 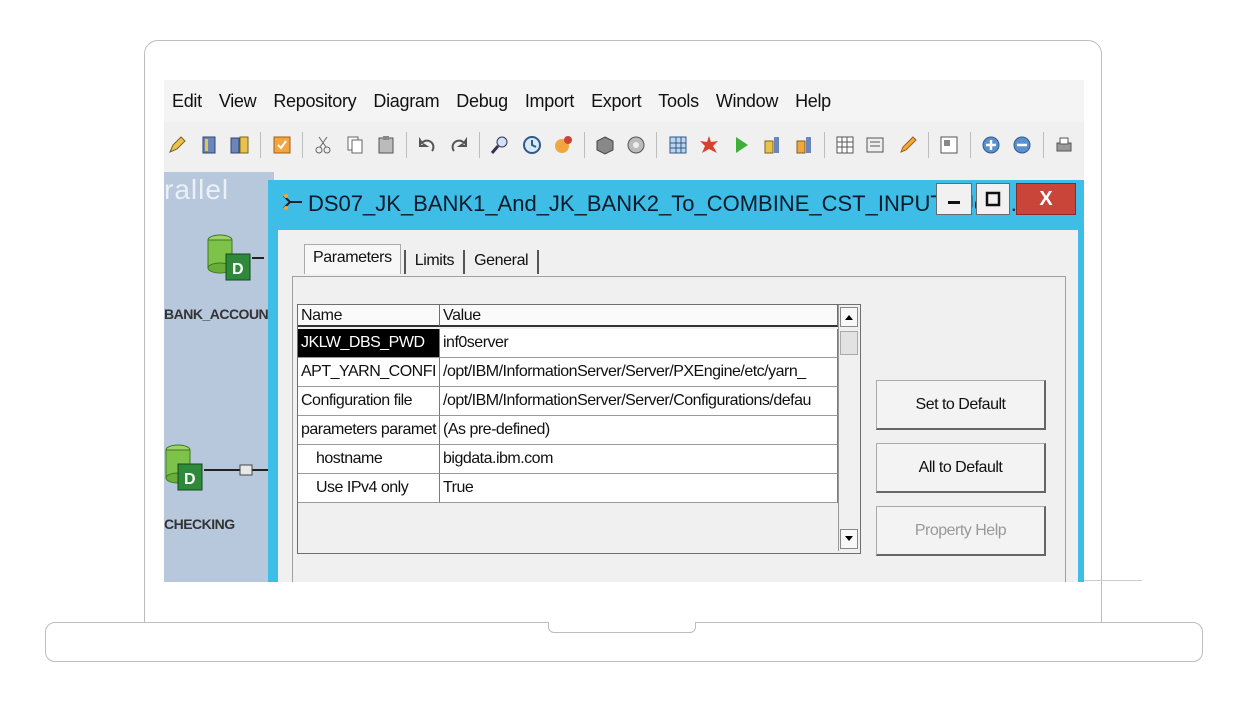 What do you see at coordinates (190, 479) in the screenshot?
I see `svg-text: D` at bounding box center [190, 479].